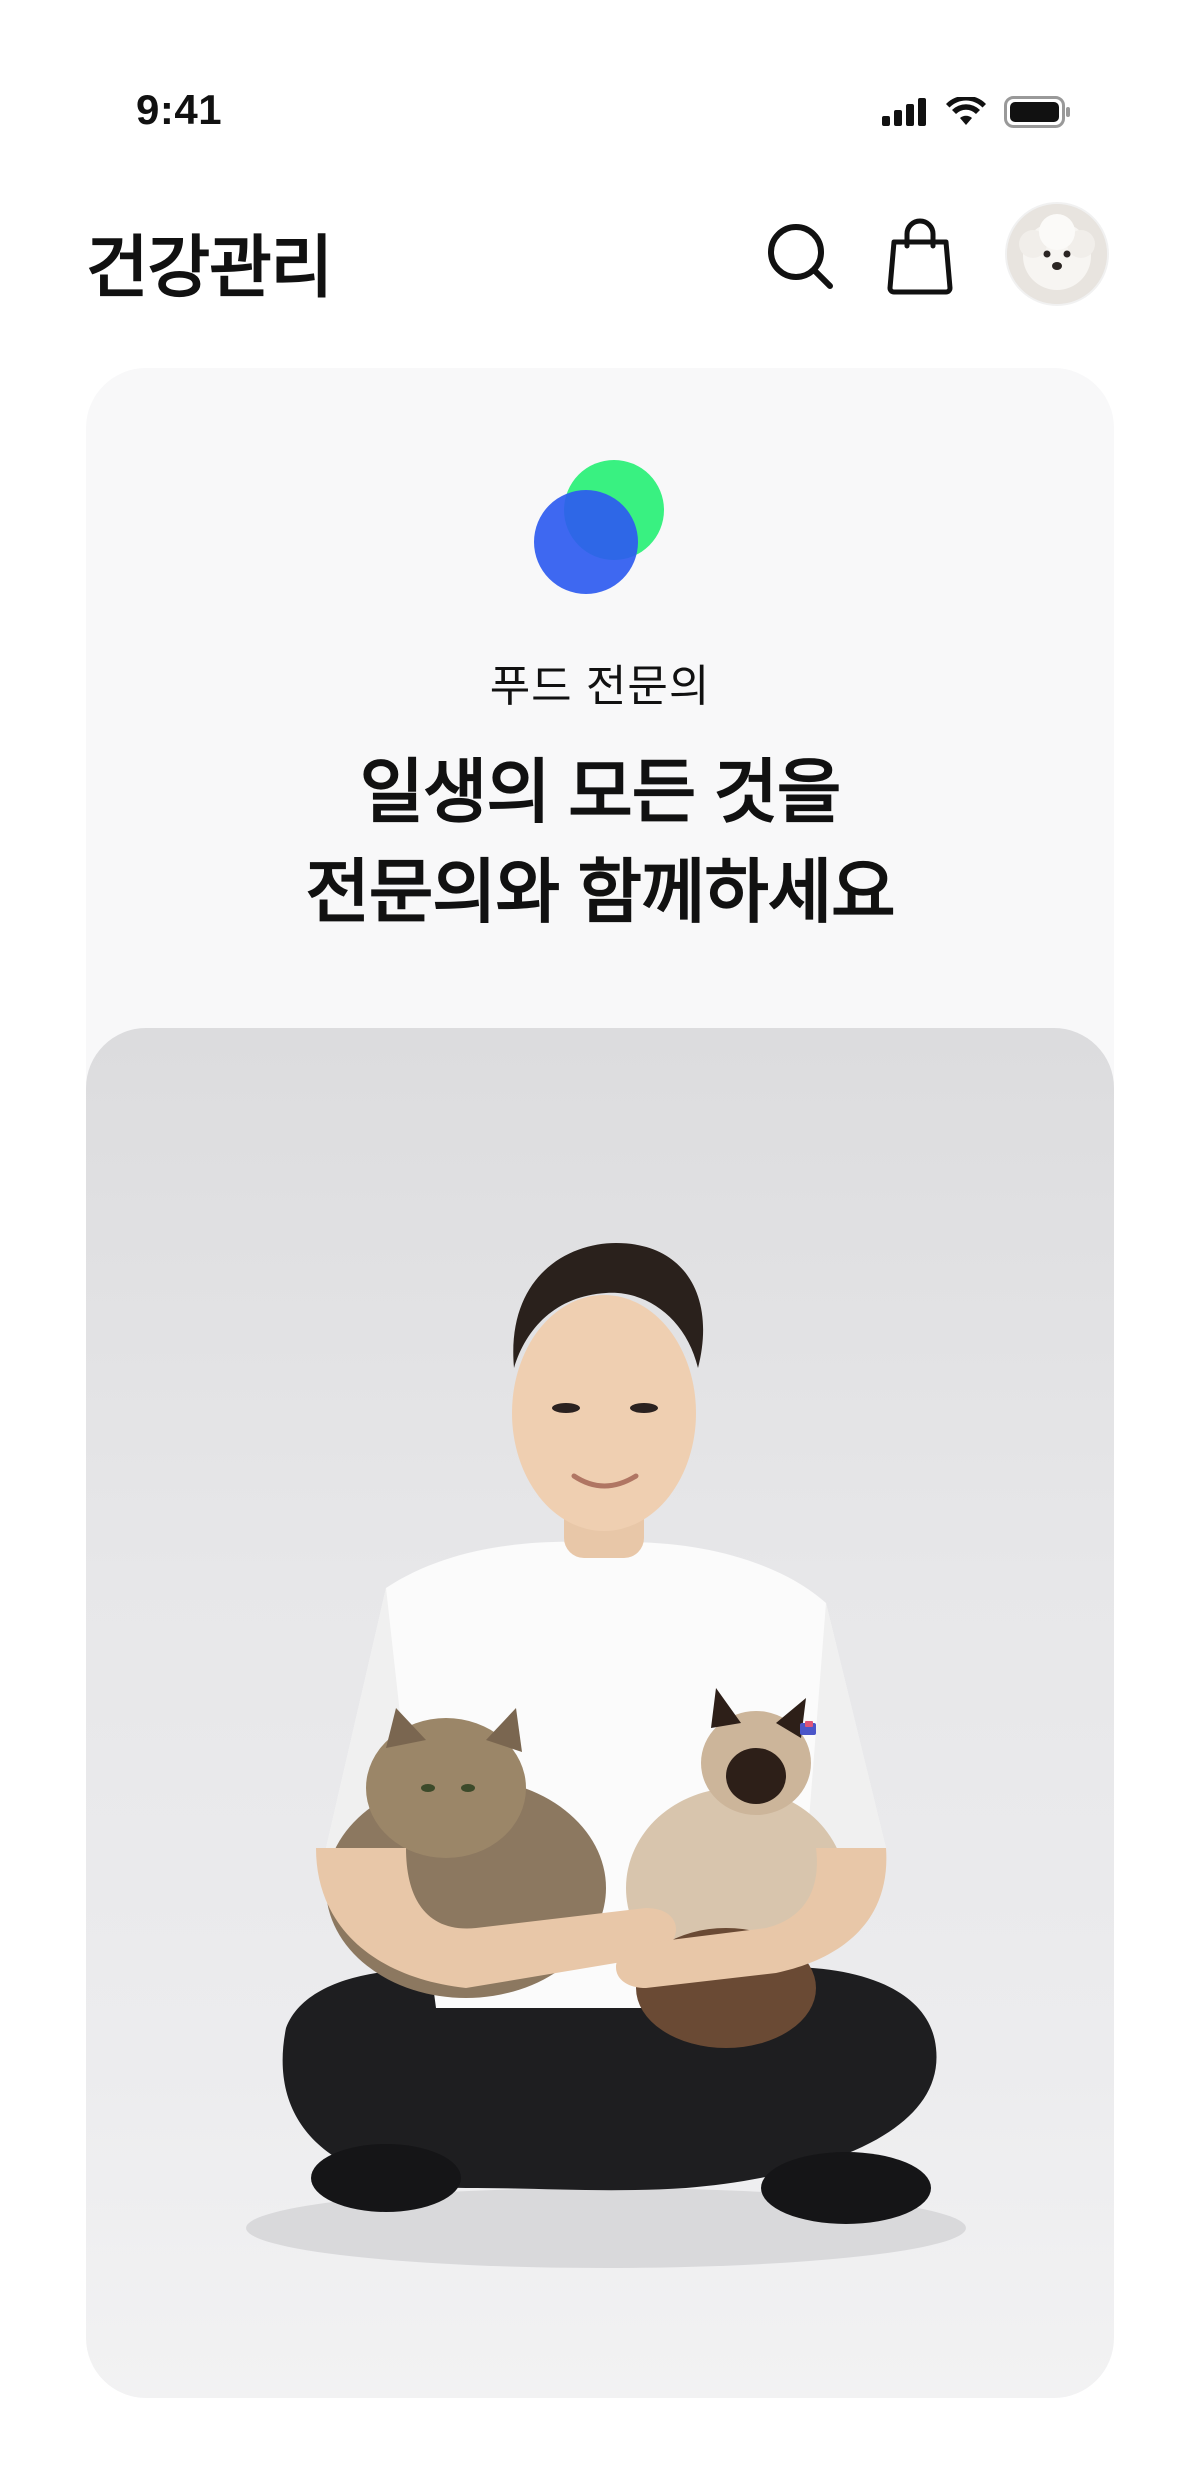  What do you see at coordinates (179, 109) in the screenshot?
I see `status-time: 9:41` at bounding box center [179, 109].